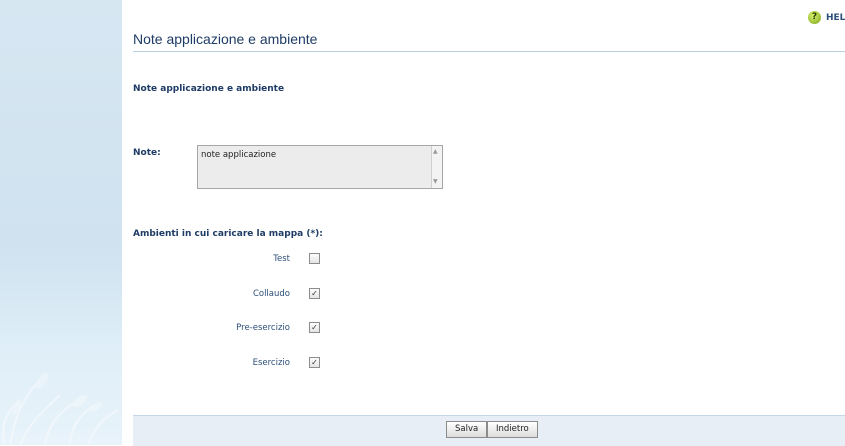 Image resolution: width=845 pixels, height=446 pixels. Describe the element at coordinates (435, 182) in the screenshot. I see `scroll-down-icon: ▼` at that location.